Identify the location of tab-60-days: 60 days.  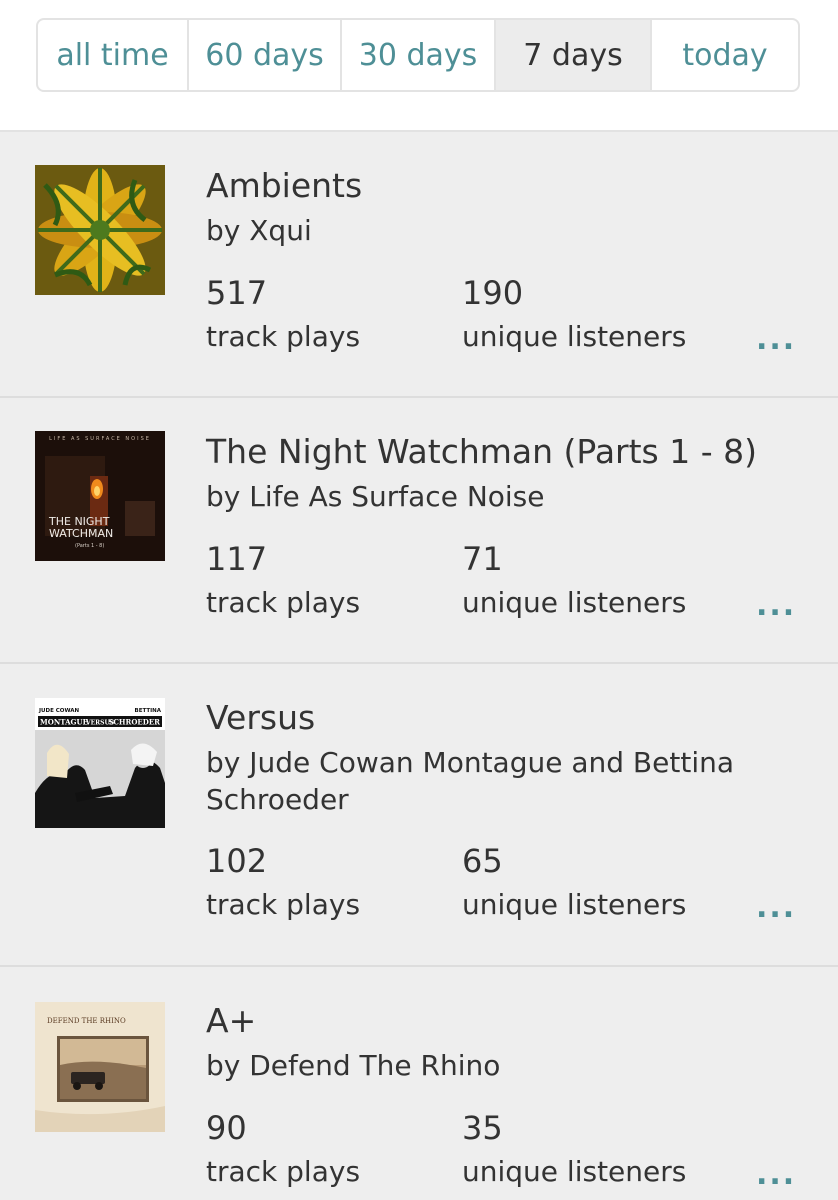
(265, 55).